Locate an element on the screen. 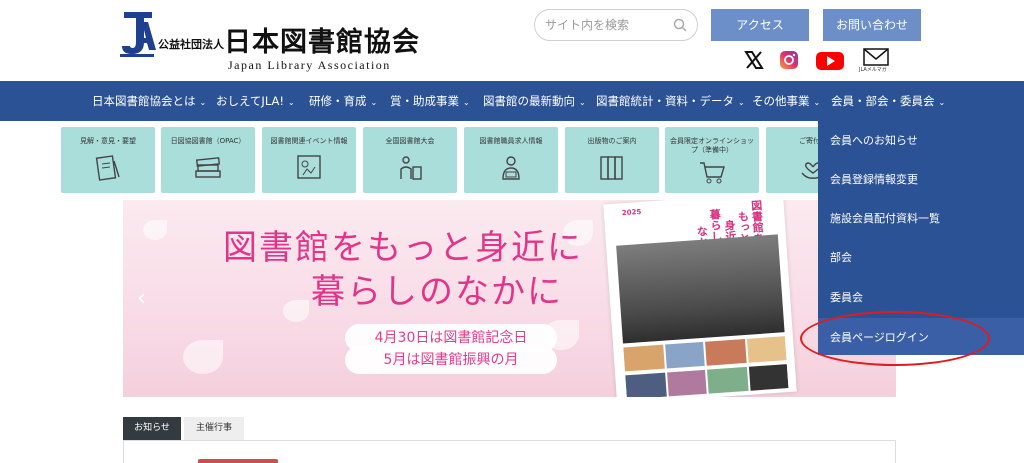  dropdown-item-facility-materials: 施設会員配付資料一覧 is located at coordinates (885, 218).